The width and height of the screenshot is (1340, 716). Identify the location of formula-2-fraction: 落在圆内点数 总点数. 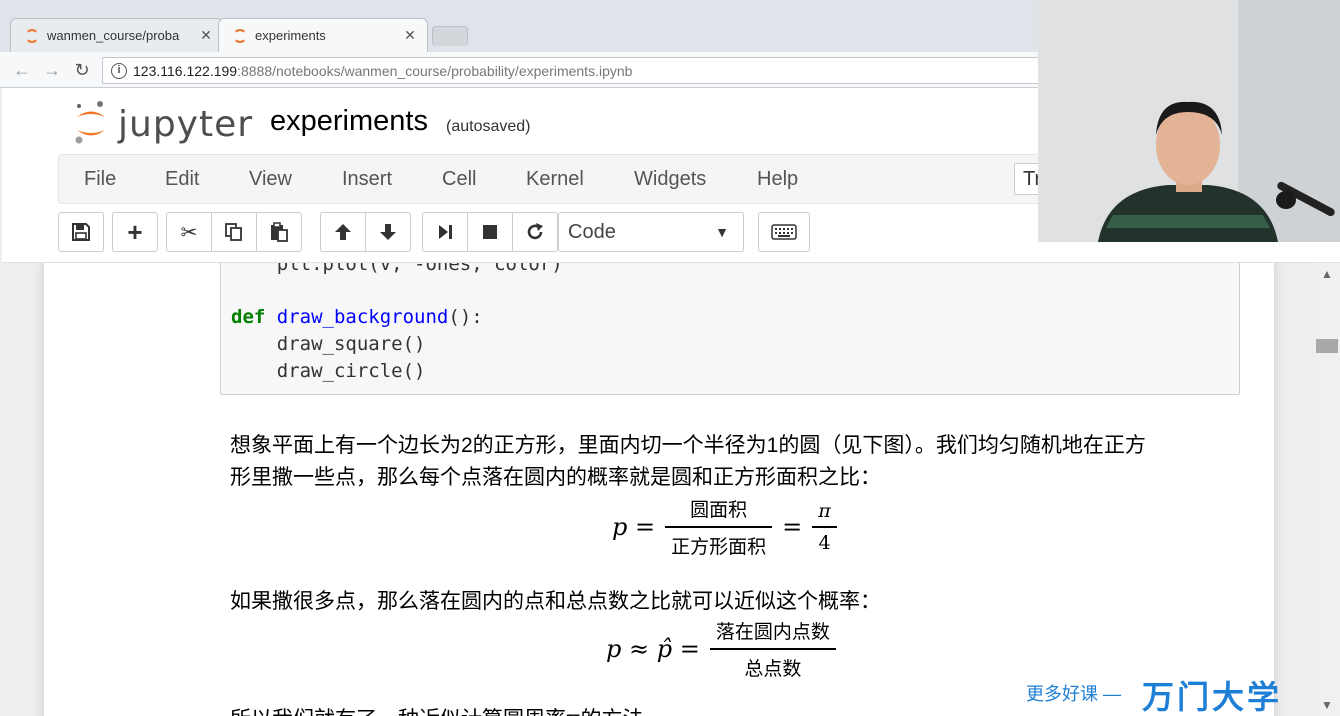
(772, 649).